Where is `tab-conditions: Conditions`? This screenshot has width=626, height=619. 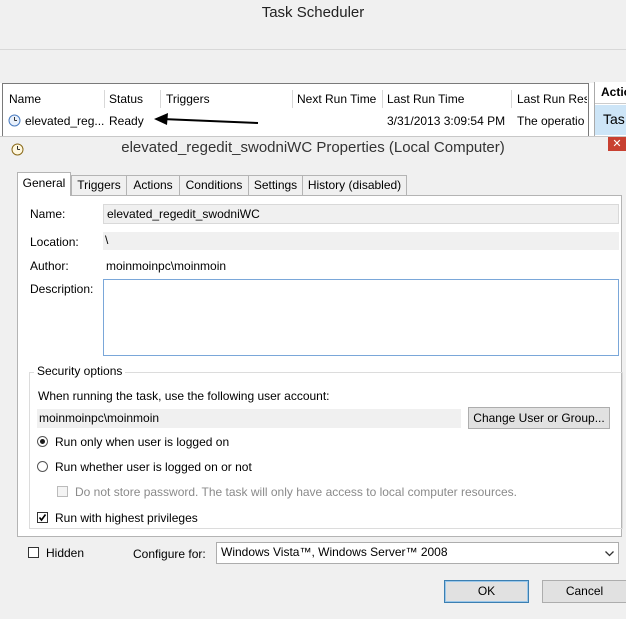 tab-conditions: Conditions is located at coordinates (214, 185).